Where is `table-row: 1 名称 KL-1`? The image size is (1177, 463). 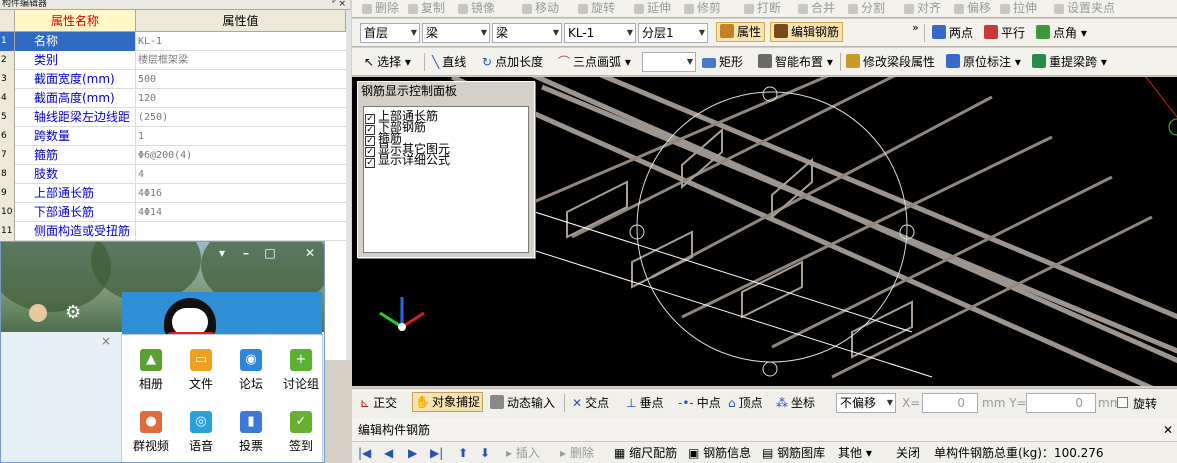 table-row: 1 名称 KL-1 is located at coordinates (173, 41).